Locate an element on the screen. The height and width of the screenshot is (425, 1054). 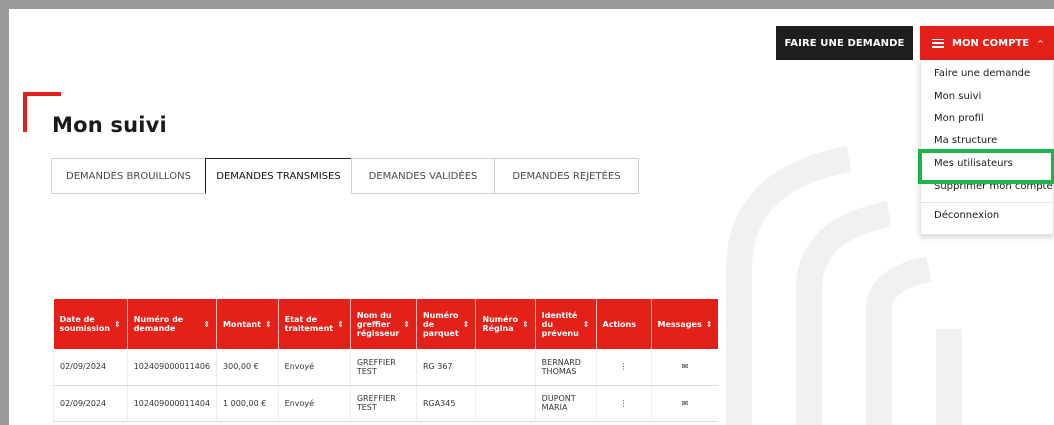
cell-amount: 1 000,00 € is located at coordinates (247, 403).